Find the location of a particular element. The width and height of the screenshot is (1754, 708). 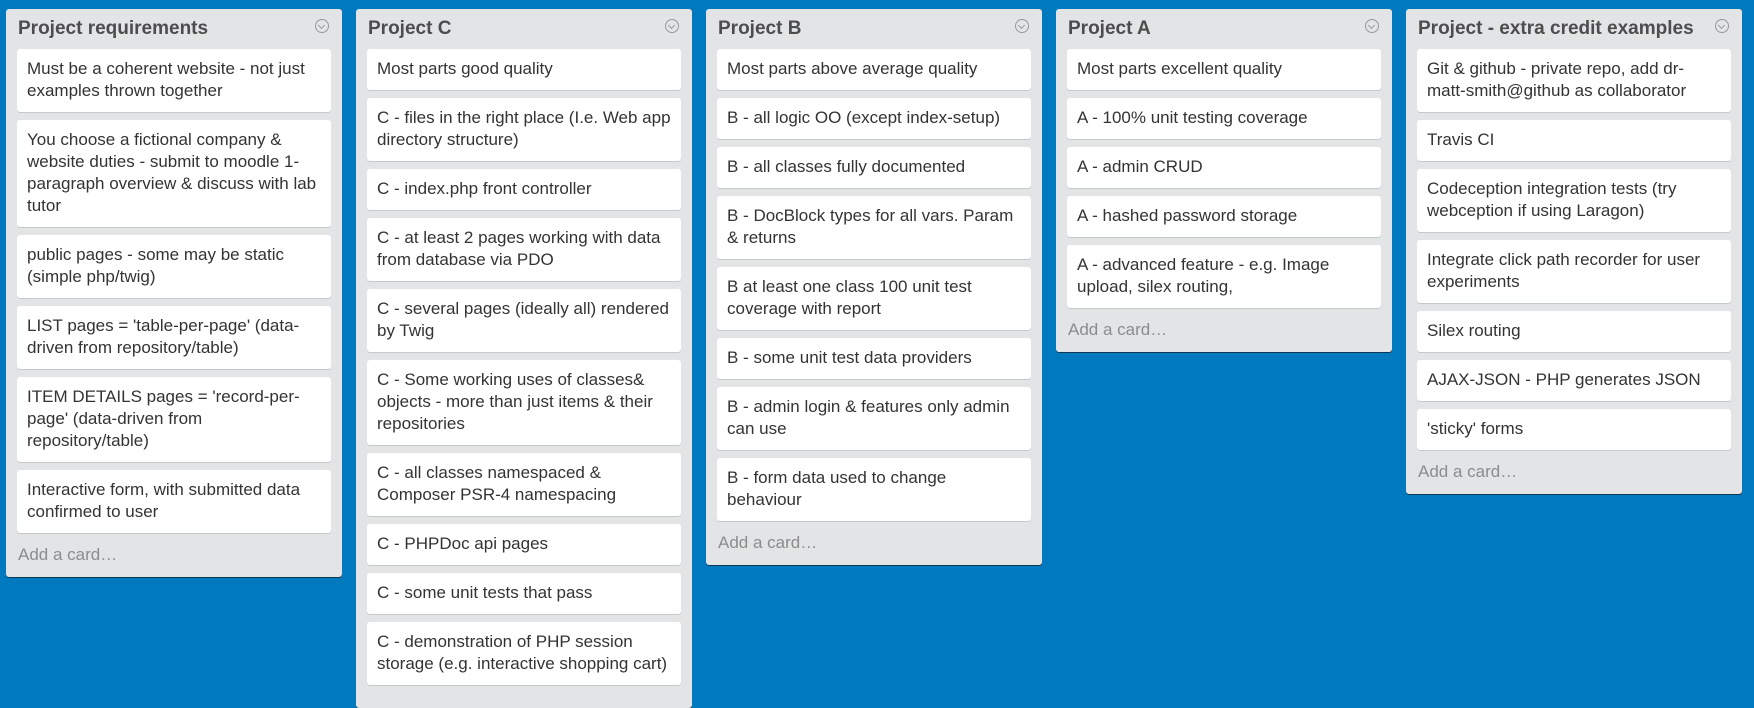

card: Most parts good quality is located at coordinates (524, 69).